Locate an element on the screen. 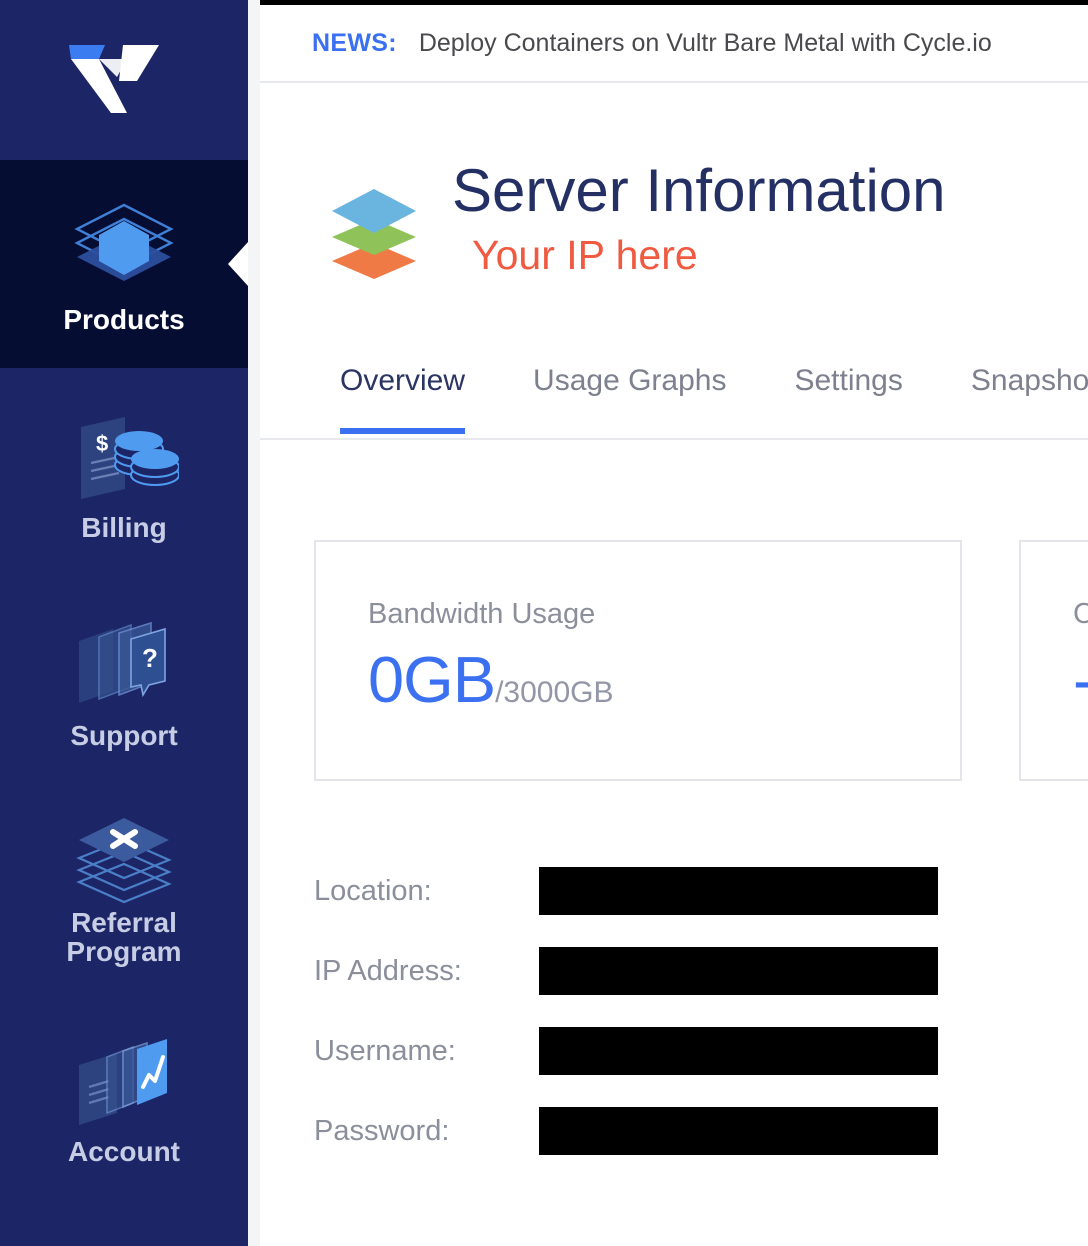  info-label: IP Address: is located at coordinates (388, 970).